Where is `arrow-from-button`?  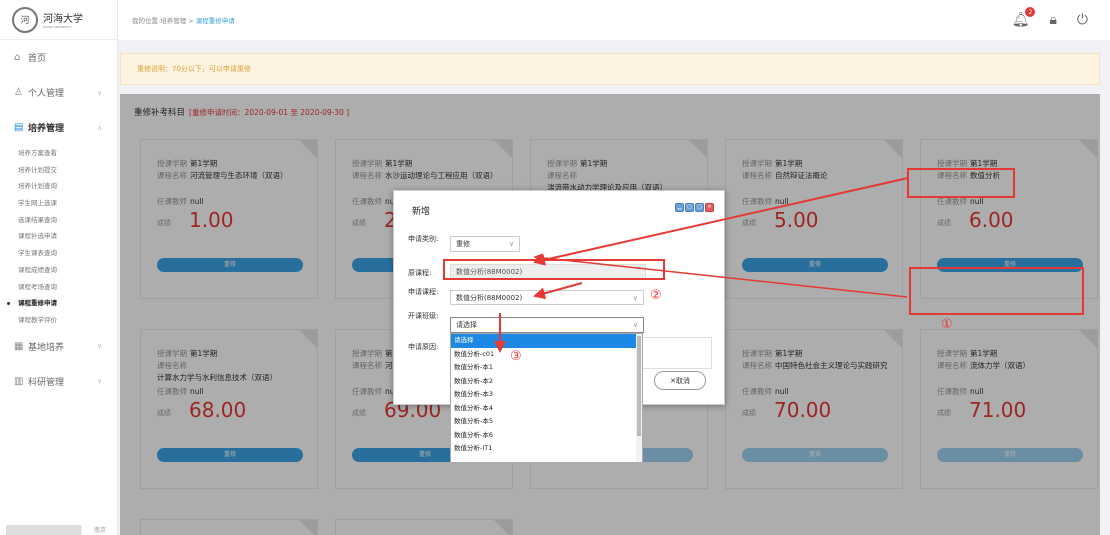 arrow-from-button is located at coordinates (720, 275).